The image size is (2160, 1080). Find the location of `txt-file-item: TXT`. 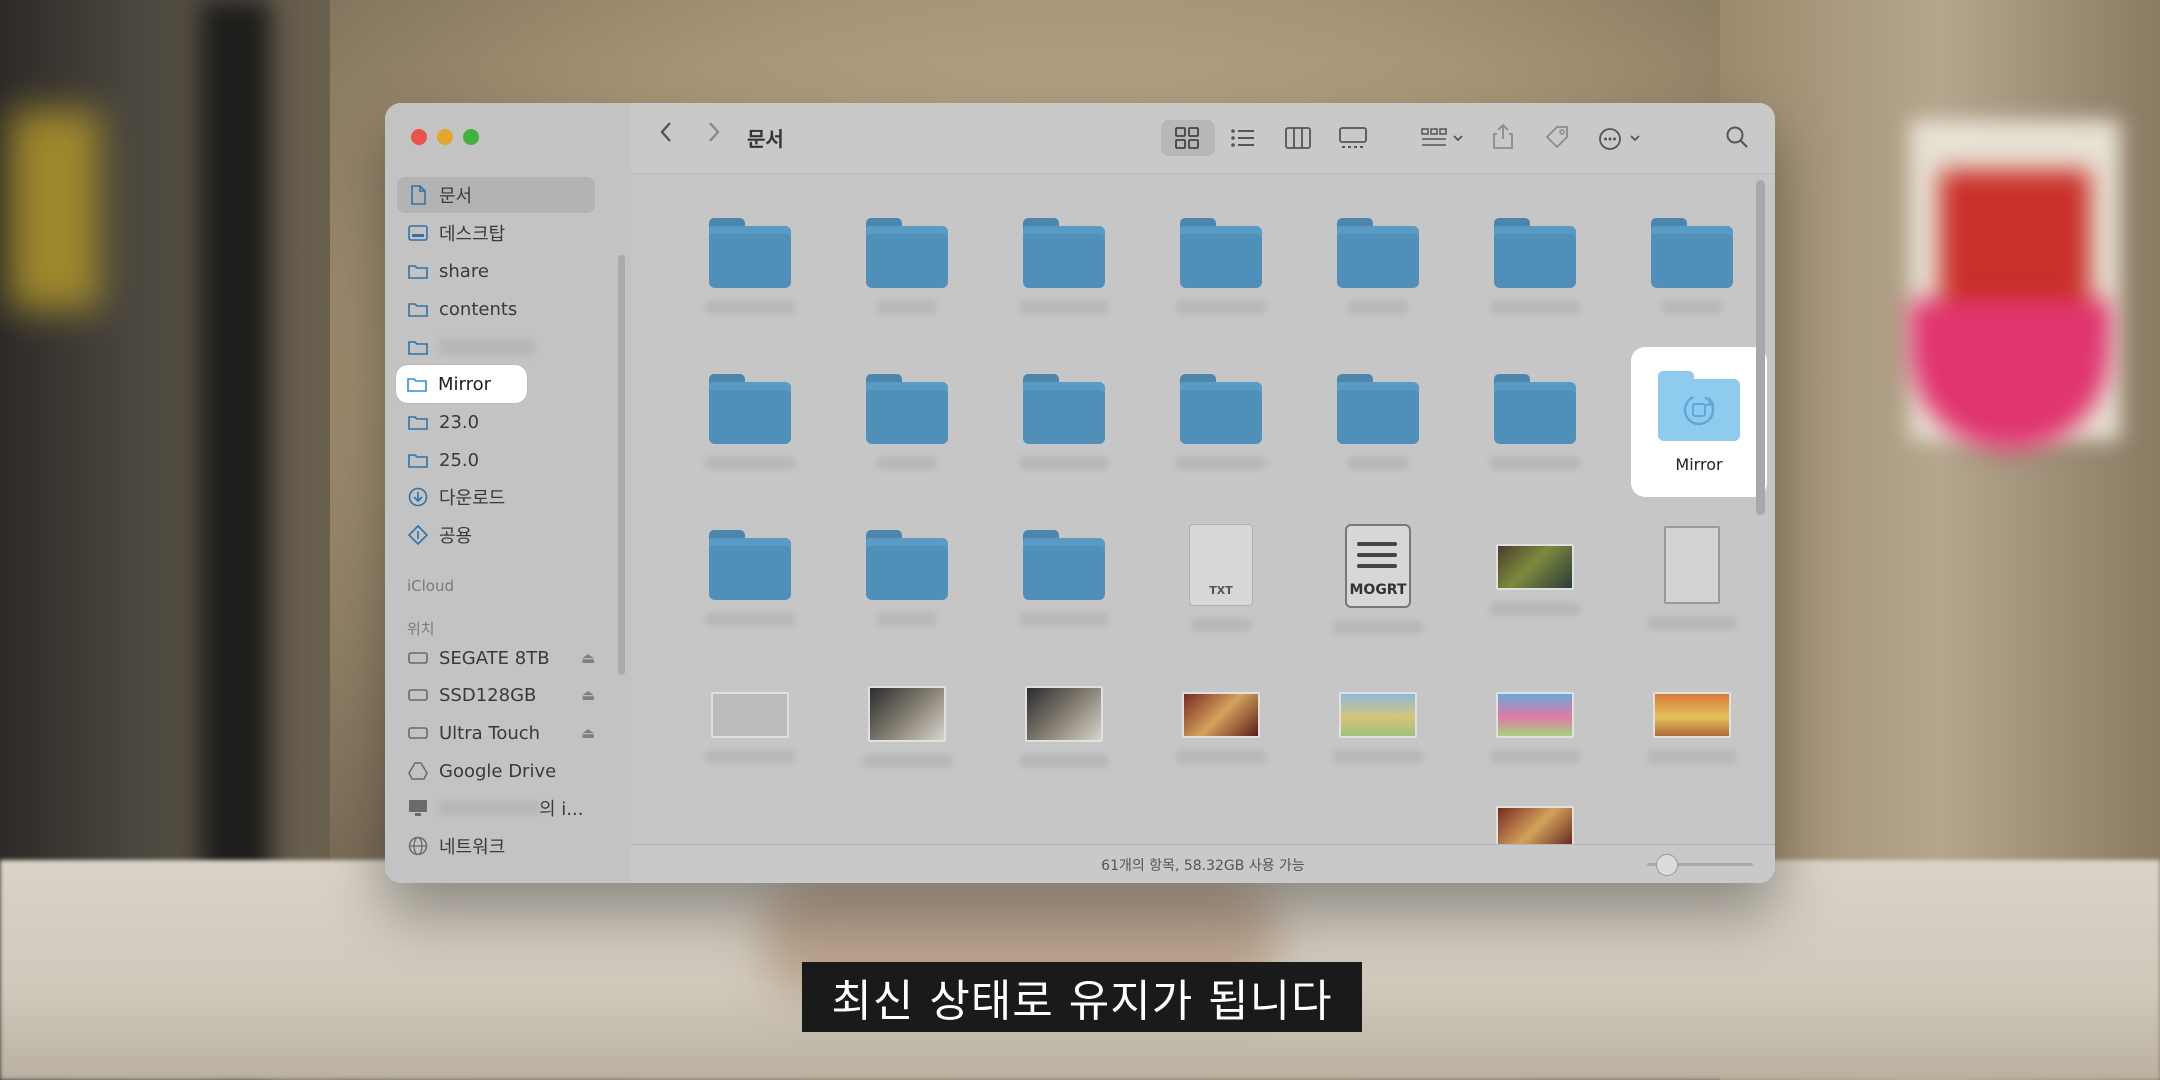

txt-file-item: TXT is located at coordinates (1221, 566).